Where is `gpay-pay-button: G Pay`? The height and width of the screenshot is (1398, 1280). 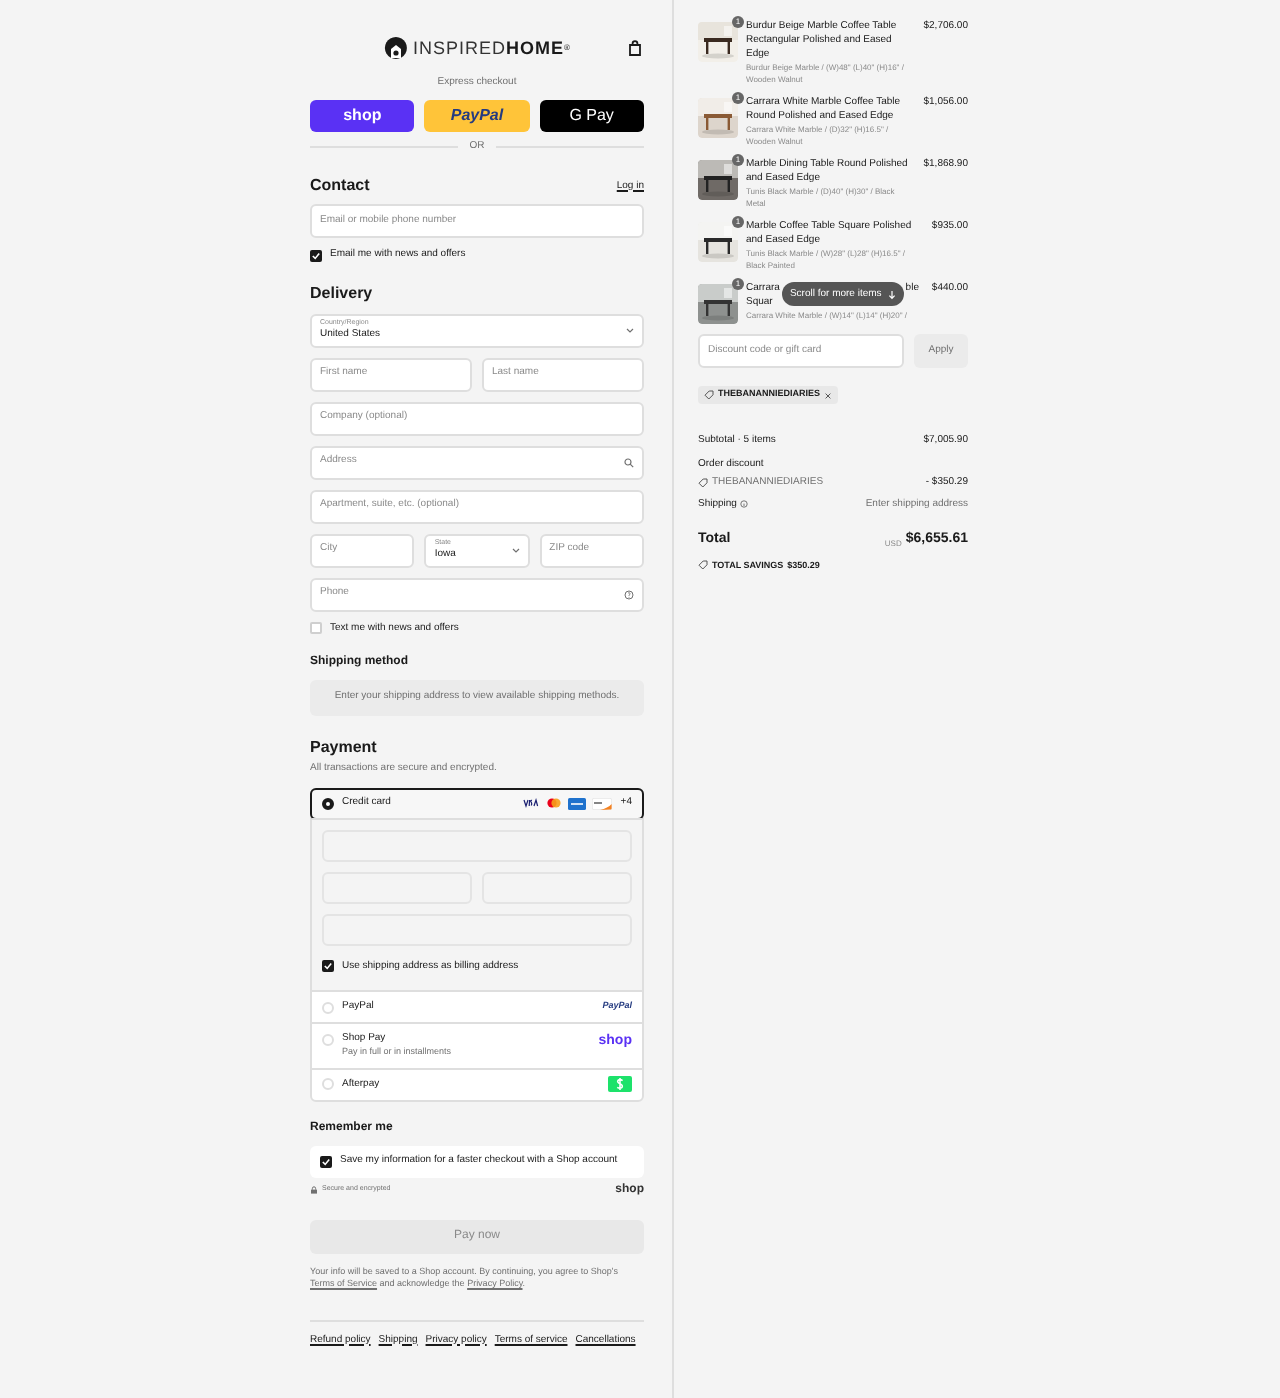
gpay-pay-button: G Pay is located at coordinates (591, 115).